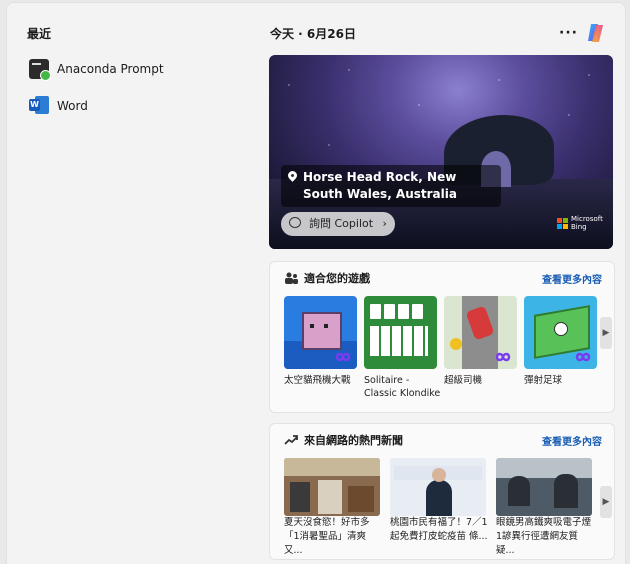  I want to click on recent-item-anaconda-prompt: Anaconda Prompt, so click(129, 69).